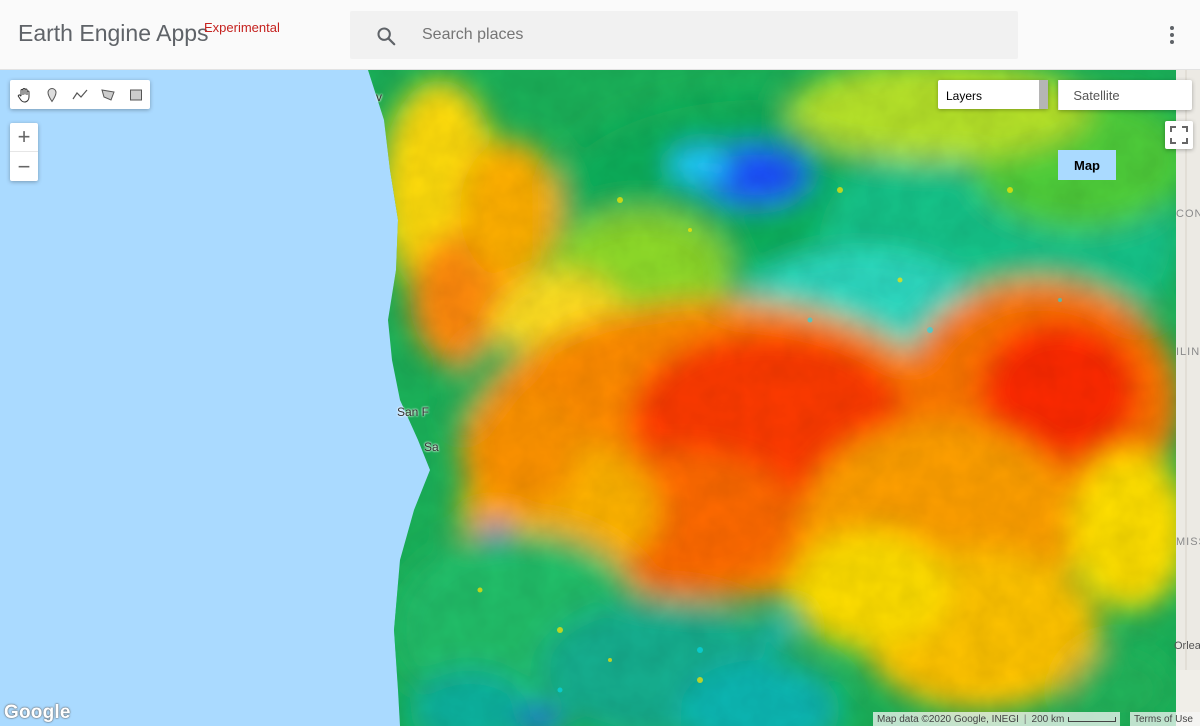 Image resolution: width=1200 pixels, height=726 pixels. What do you see at coordinates (1187, 646) in the screenshot?
I see `edge-label: Orlean` at bounding box center [1187, 646].